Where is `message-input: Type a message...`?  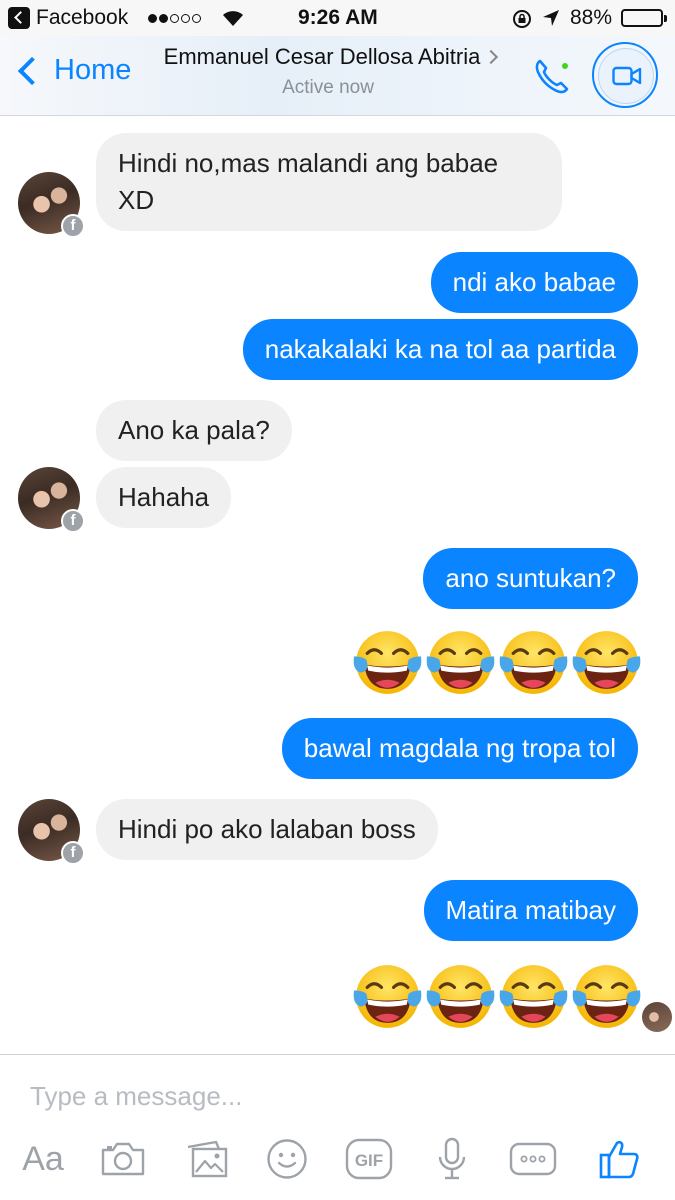
message-input: Type a message... is located at coordinates (136, 1096).